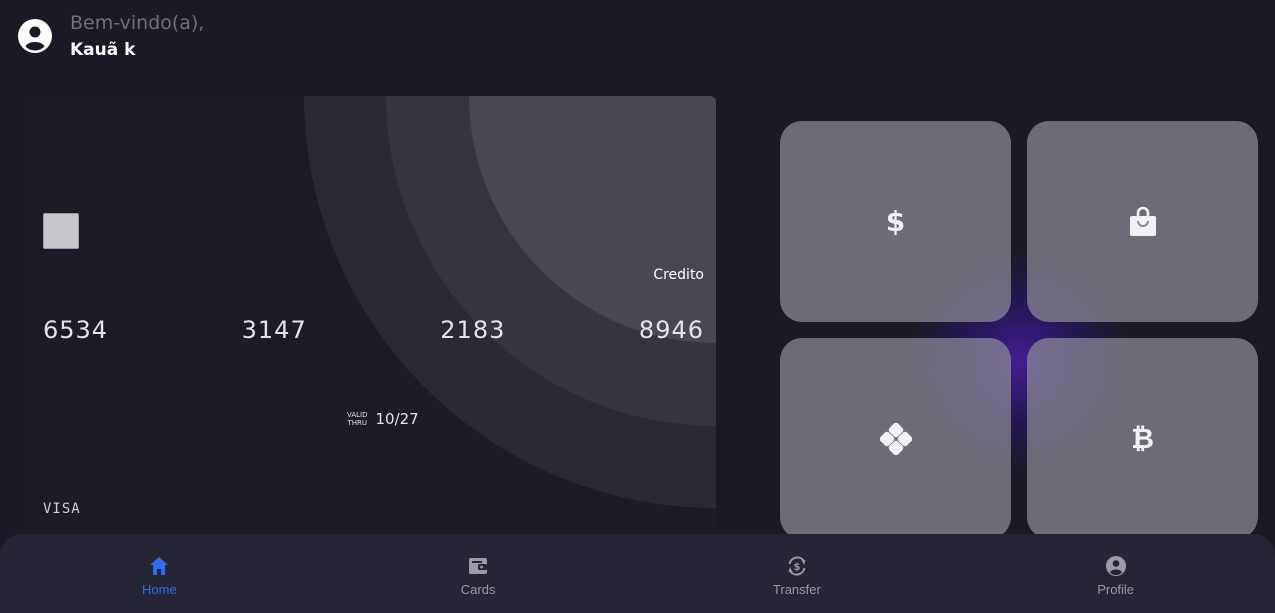 This screenshot has height=613, width=1275. I want to click on home-icon, so click(159, 566).